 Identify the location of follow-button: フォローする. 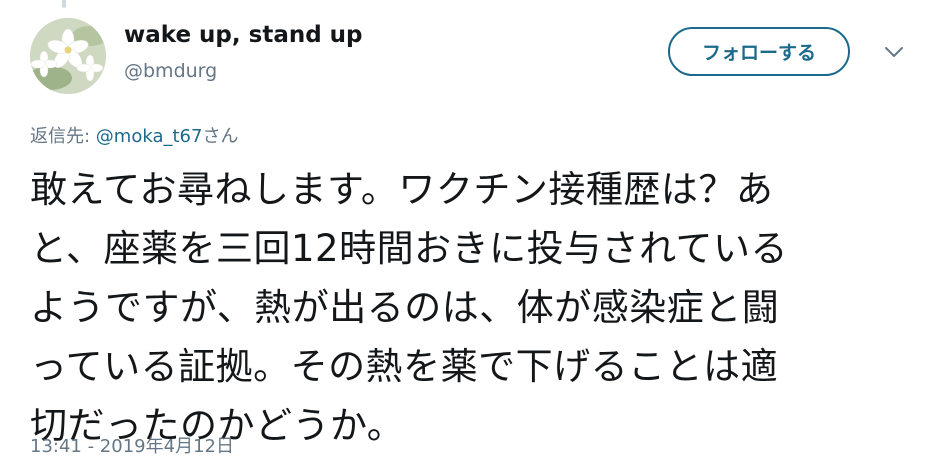
(759, 51).